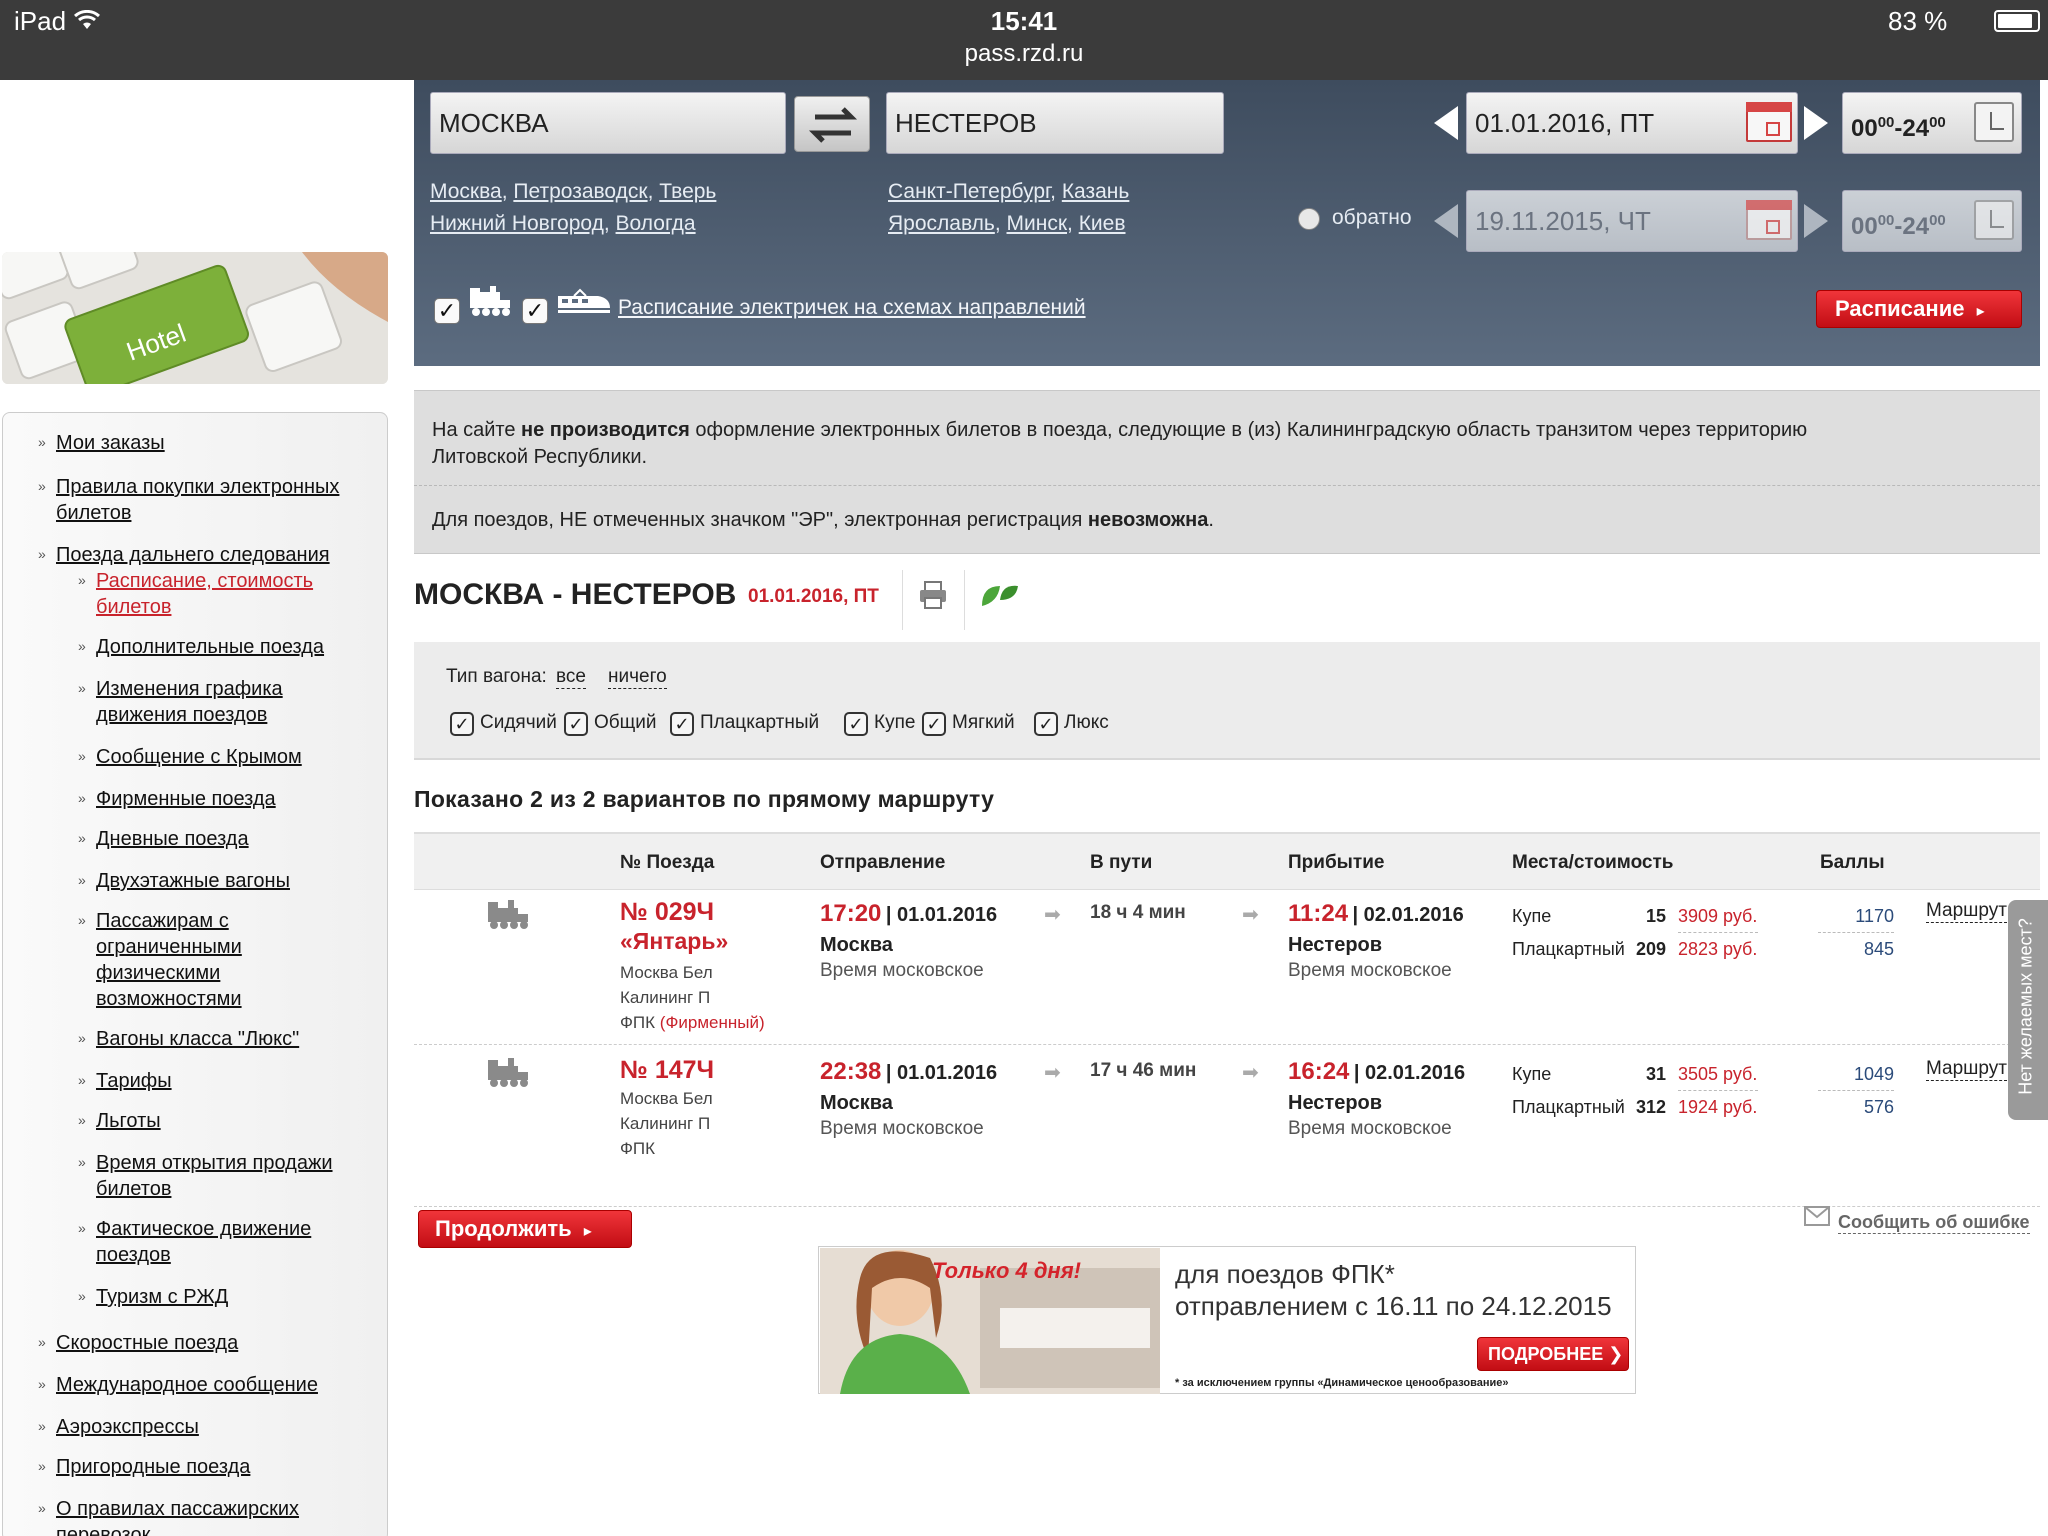 Image resolution: width=2048 pixels, height=1536 pixels. I want to click on next-return-date-arrow, so click(1816, 221).